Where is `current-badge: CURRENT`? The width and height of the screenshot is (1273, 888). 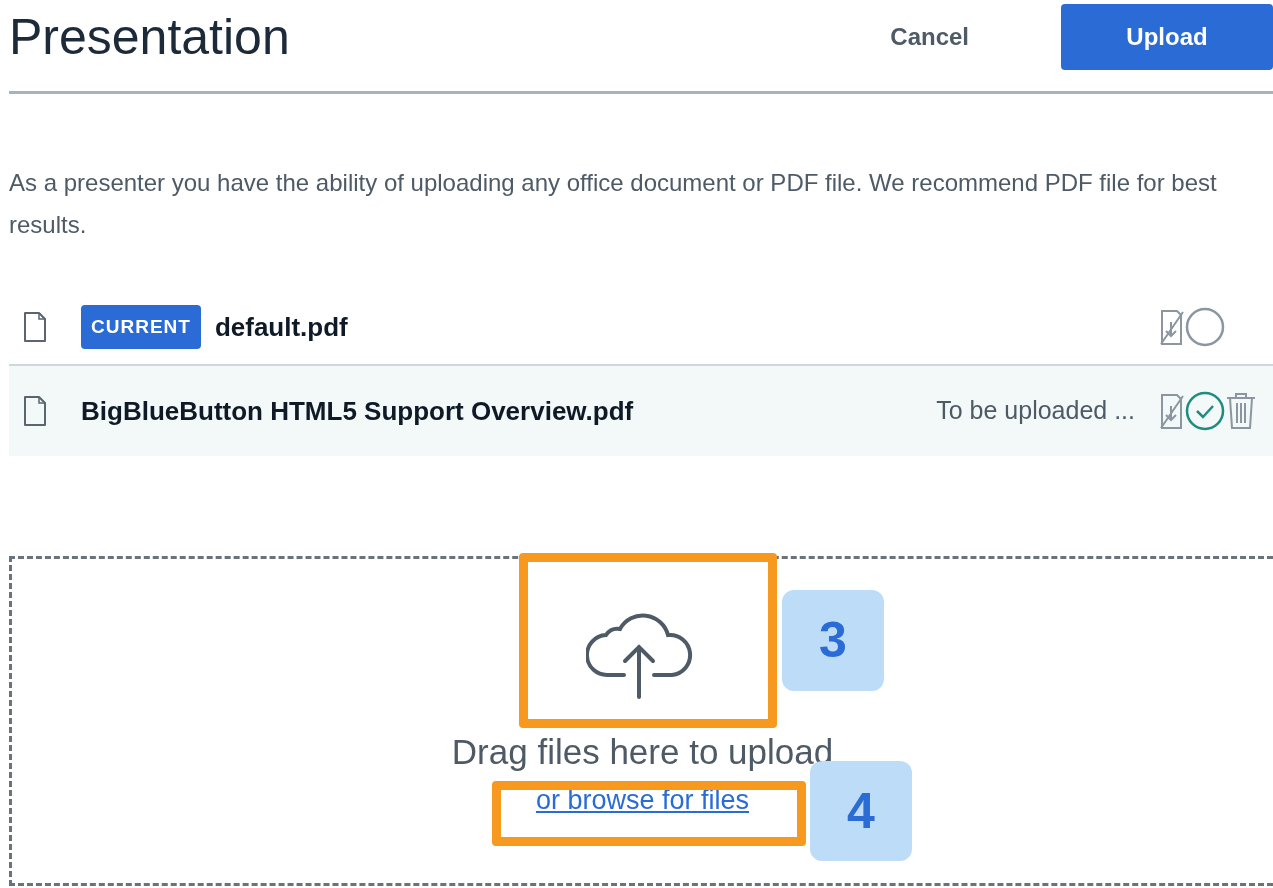
current-badge: CURRENT is located at coordinates (141, 327).